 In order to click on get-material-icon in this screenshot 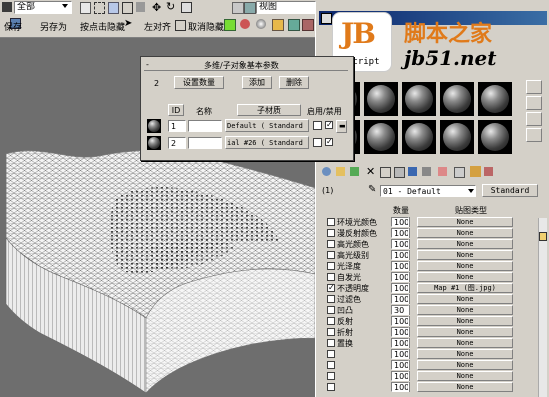, I will do `click(326, 171)`.